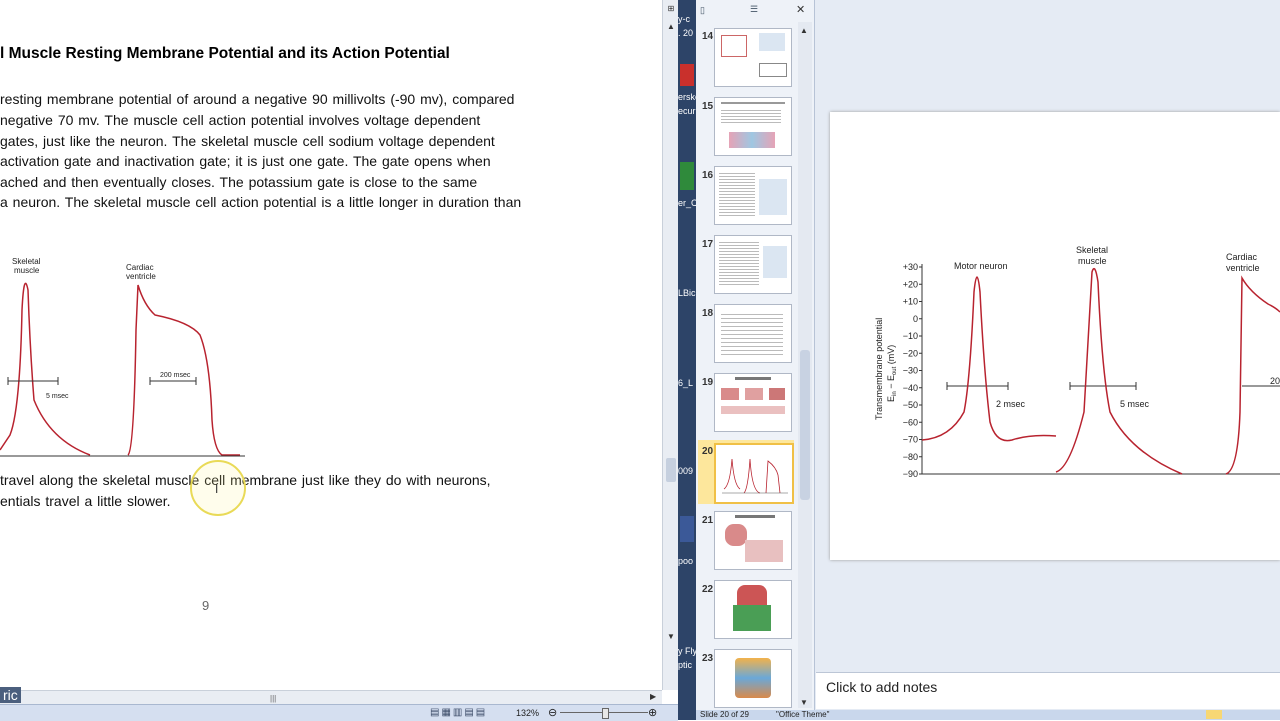 This screenshot has height=721, width=1280. What do you see at coordinates (702, 10) in the screenshot?
I see `slides-tab-icon: ▯` at bounding box center [702, 10].